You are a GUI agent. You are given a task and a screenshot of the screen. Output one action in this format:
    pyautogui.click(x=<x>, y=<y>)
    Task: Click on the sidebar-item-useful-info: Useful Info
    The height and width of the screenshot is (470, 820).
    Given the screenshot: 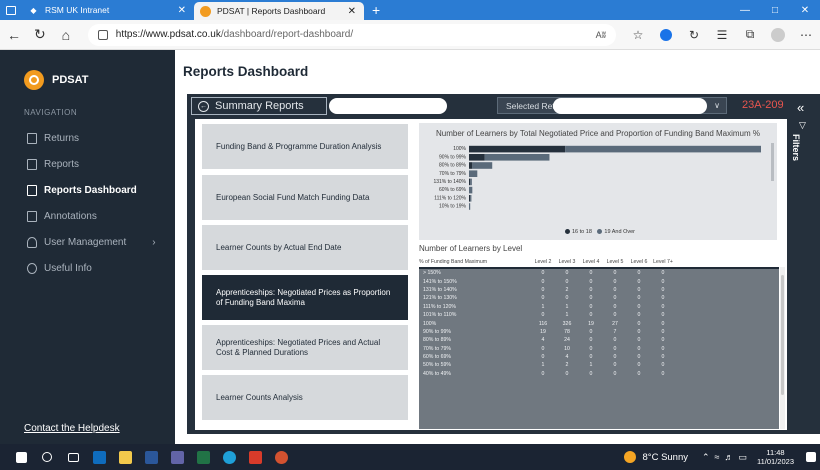 What is the action you would take?
    pyautogui.click(x=59, y=268)
    